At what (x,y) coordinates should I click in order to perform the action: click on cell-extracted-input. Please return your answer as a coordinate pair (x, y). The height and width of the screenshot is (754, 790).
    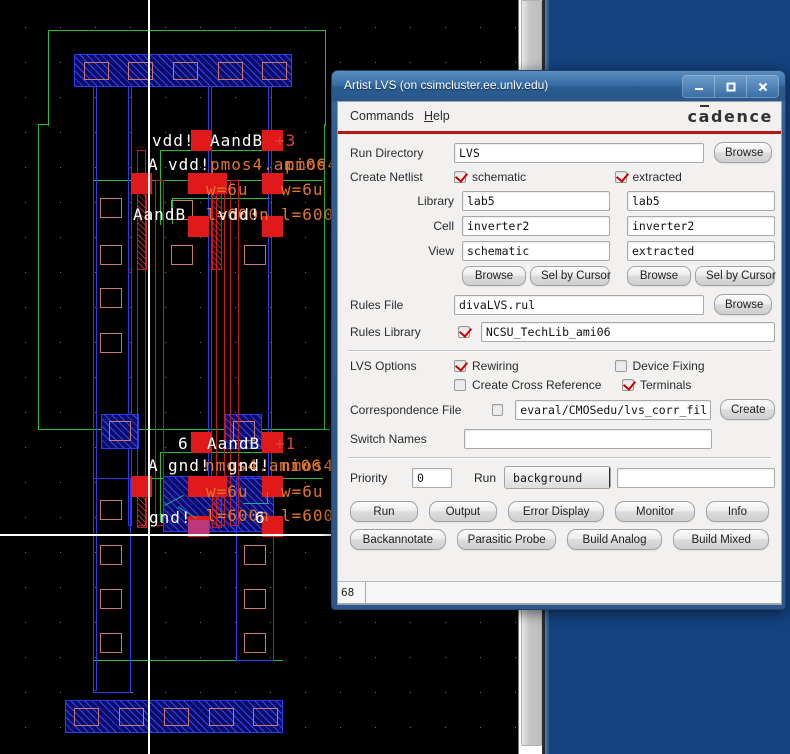
    Looking at the image, I should click on (701, 226).